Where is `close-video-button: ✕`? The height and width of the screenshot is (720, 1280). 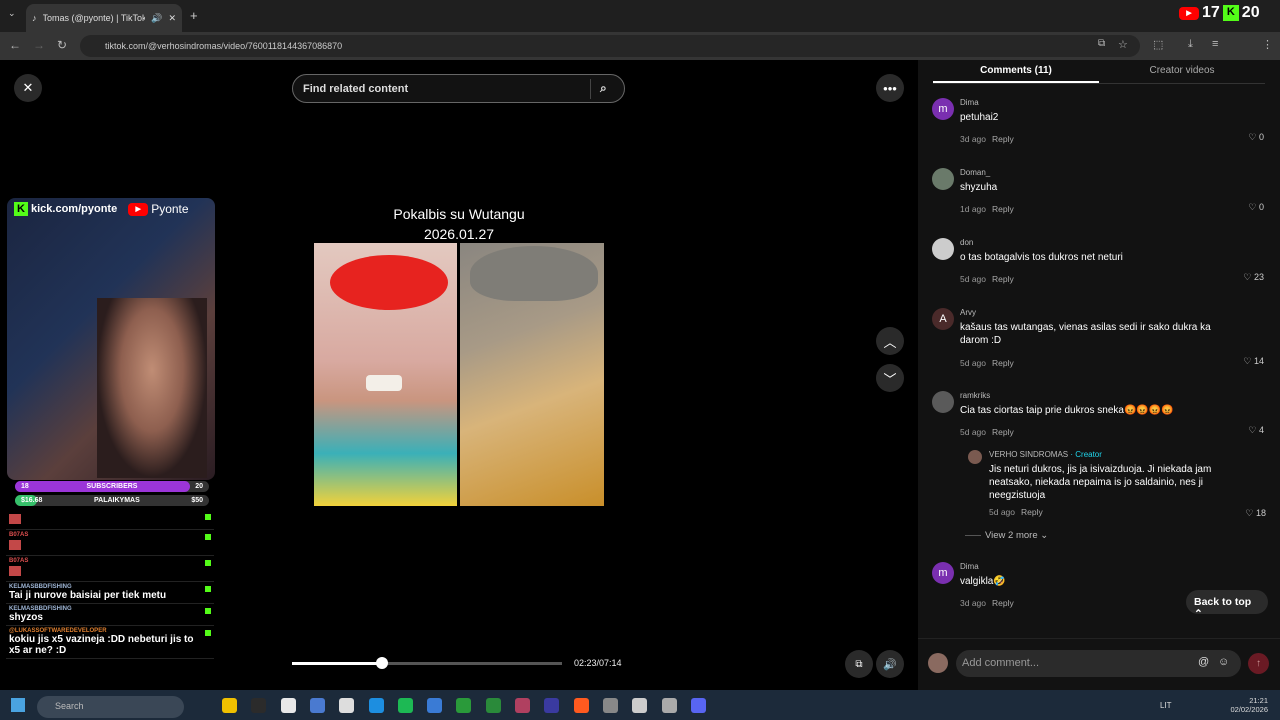 close-video-button: ✕ is located at coordinates (28, 88).